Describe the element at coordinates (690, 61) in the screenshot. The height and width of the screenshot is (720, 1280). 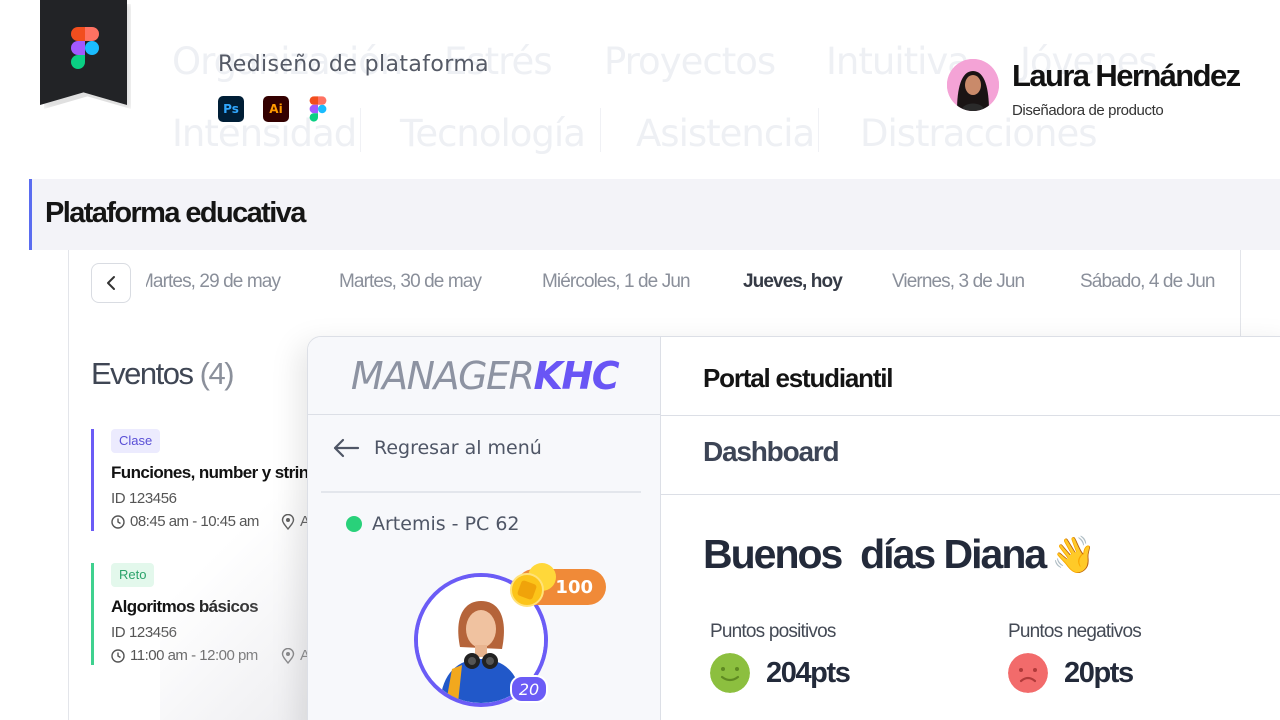
I see `background-word: Proyectos` at that location.